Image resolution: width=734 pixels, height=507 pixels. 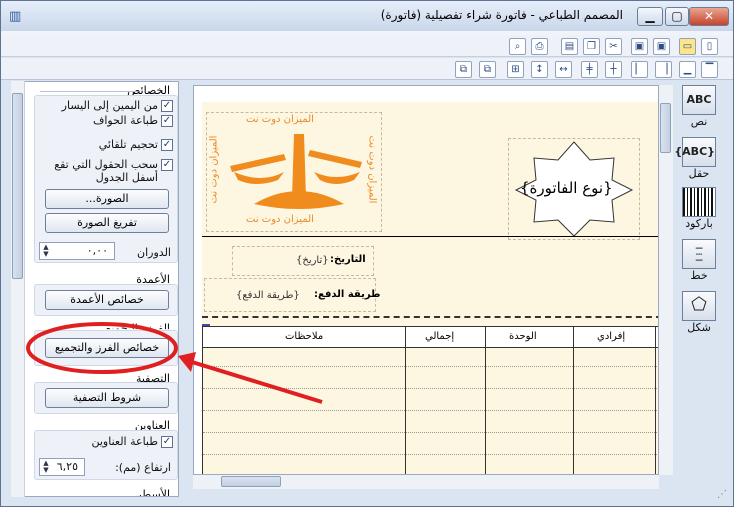 I want to click on align-top-icon: ▔, so click(x=709, y=69).